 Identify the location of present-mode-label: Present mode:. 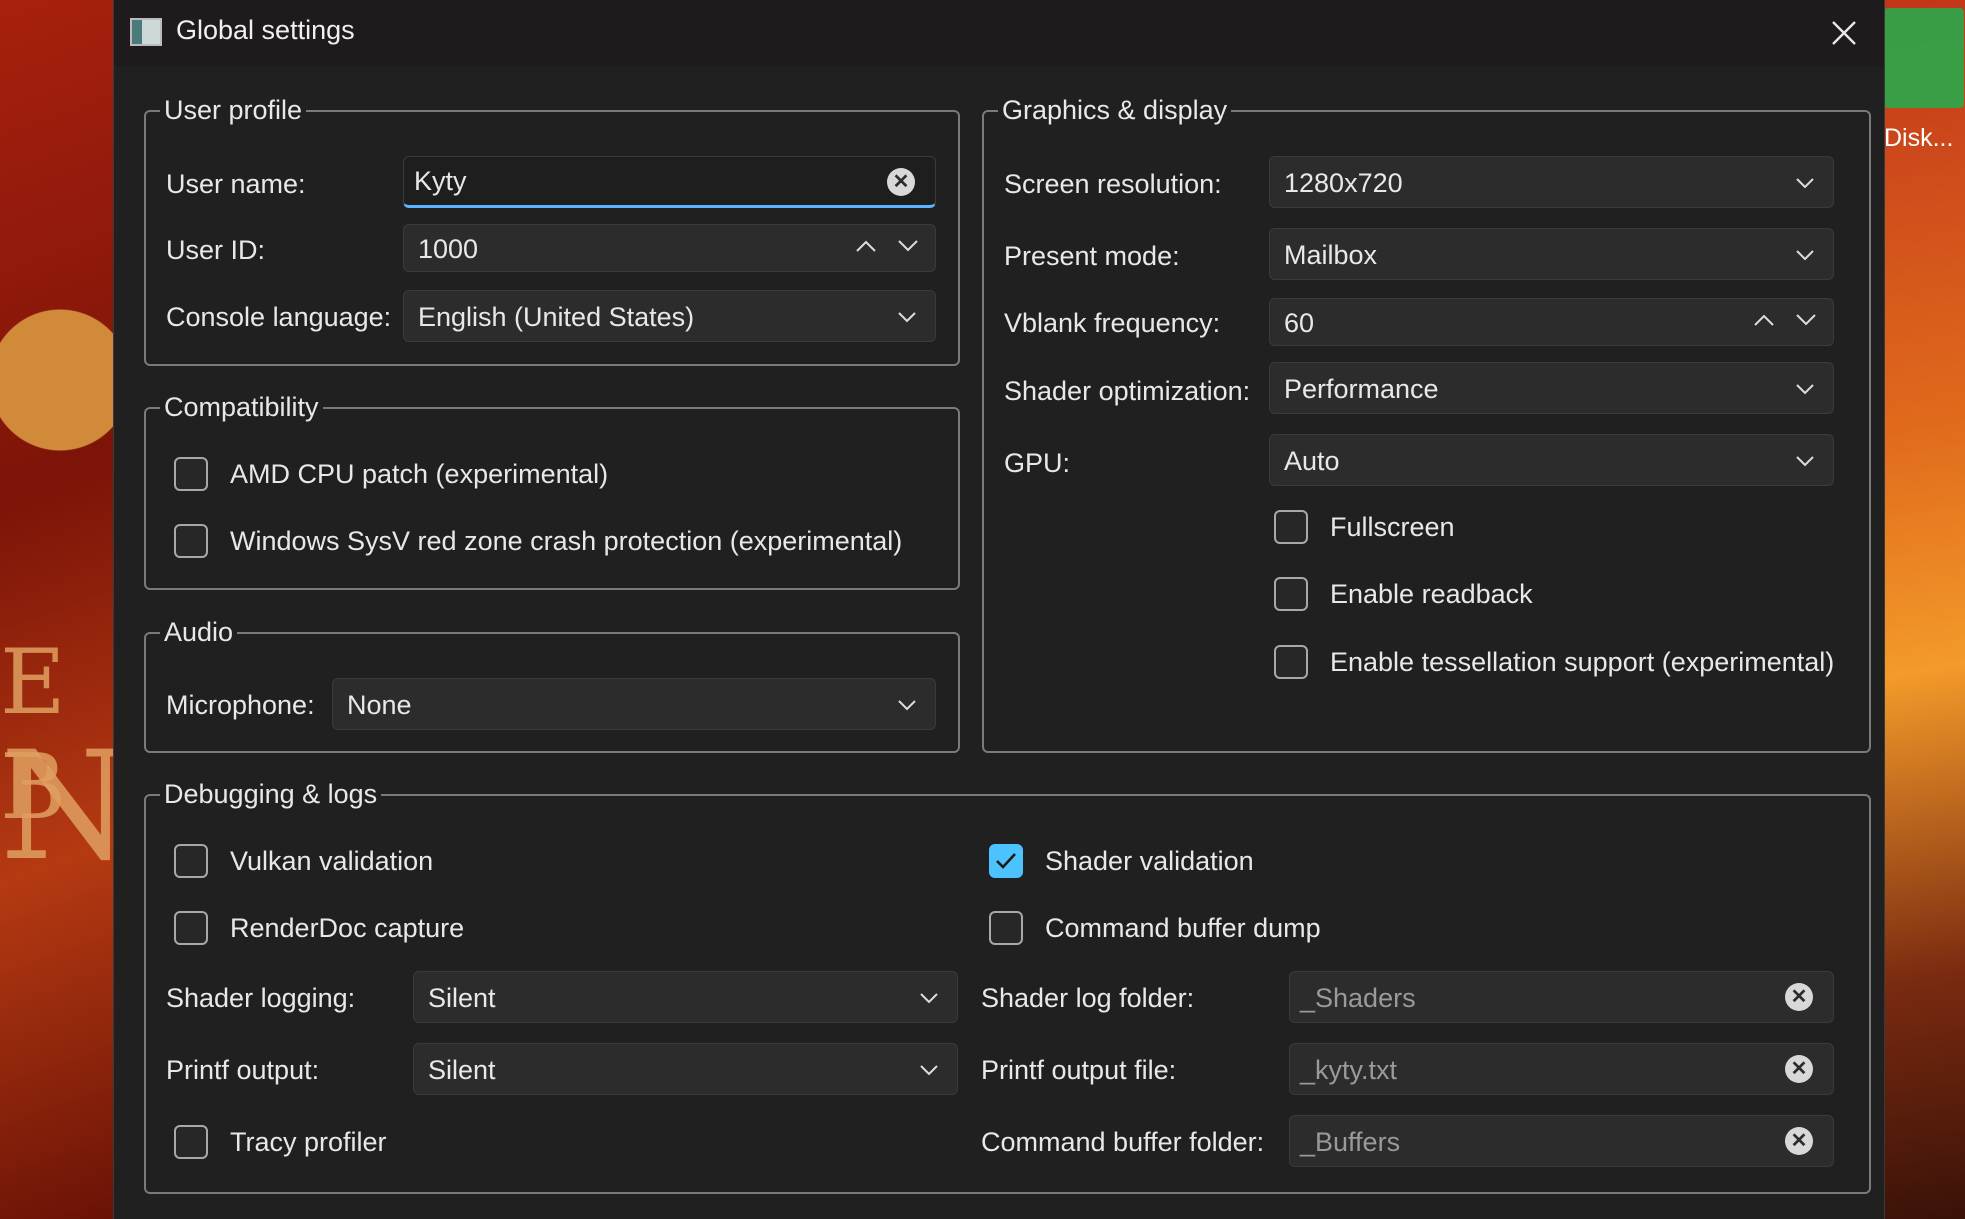
(1092, 256).